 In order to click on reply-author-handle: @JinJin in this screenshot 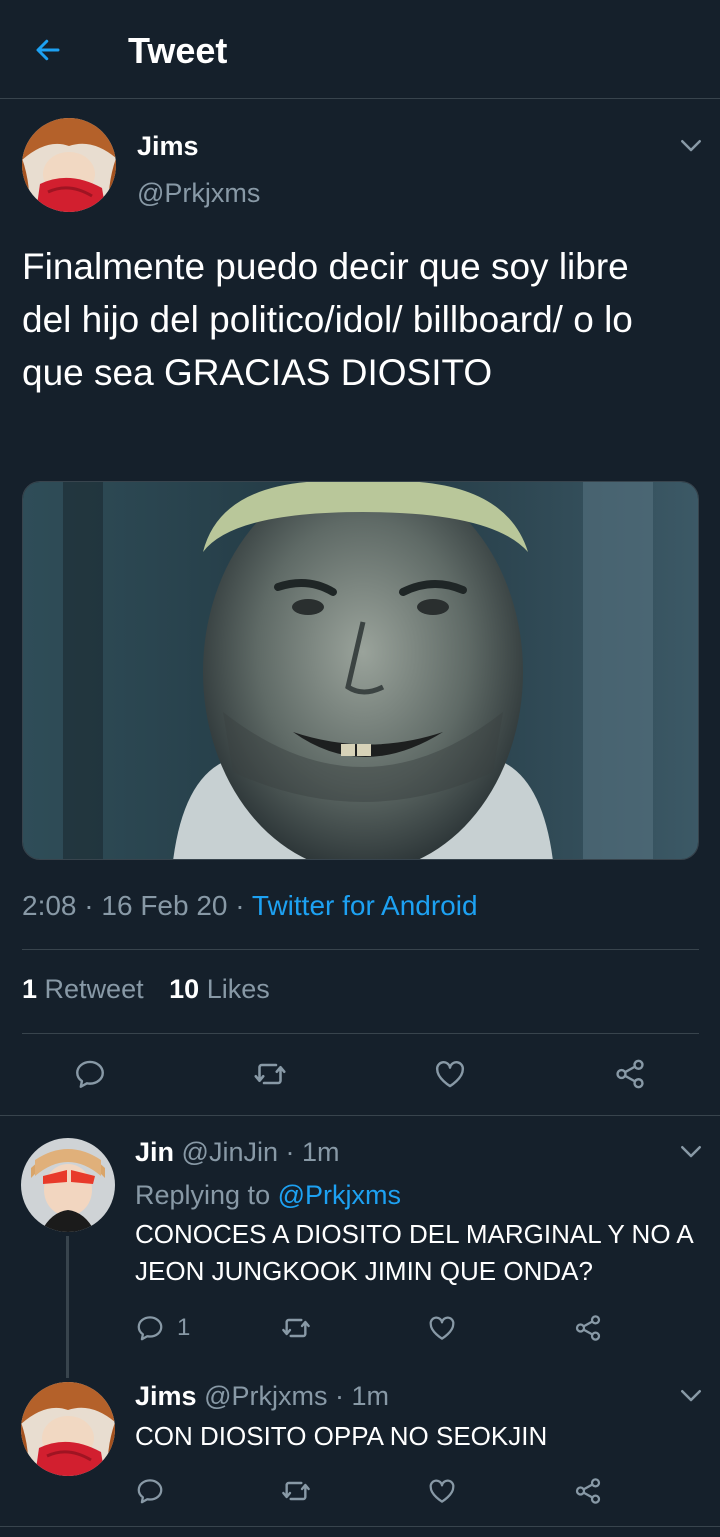, I will do `click(230, 1152)`.